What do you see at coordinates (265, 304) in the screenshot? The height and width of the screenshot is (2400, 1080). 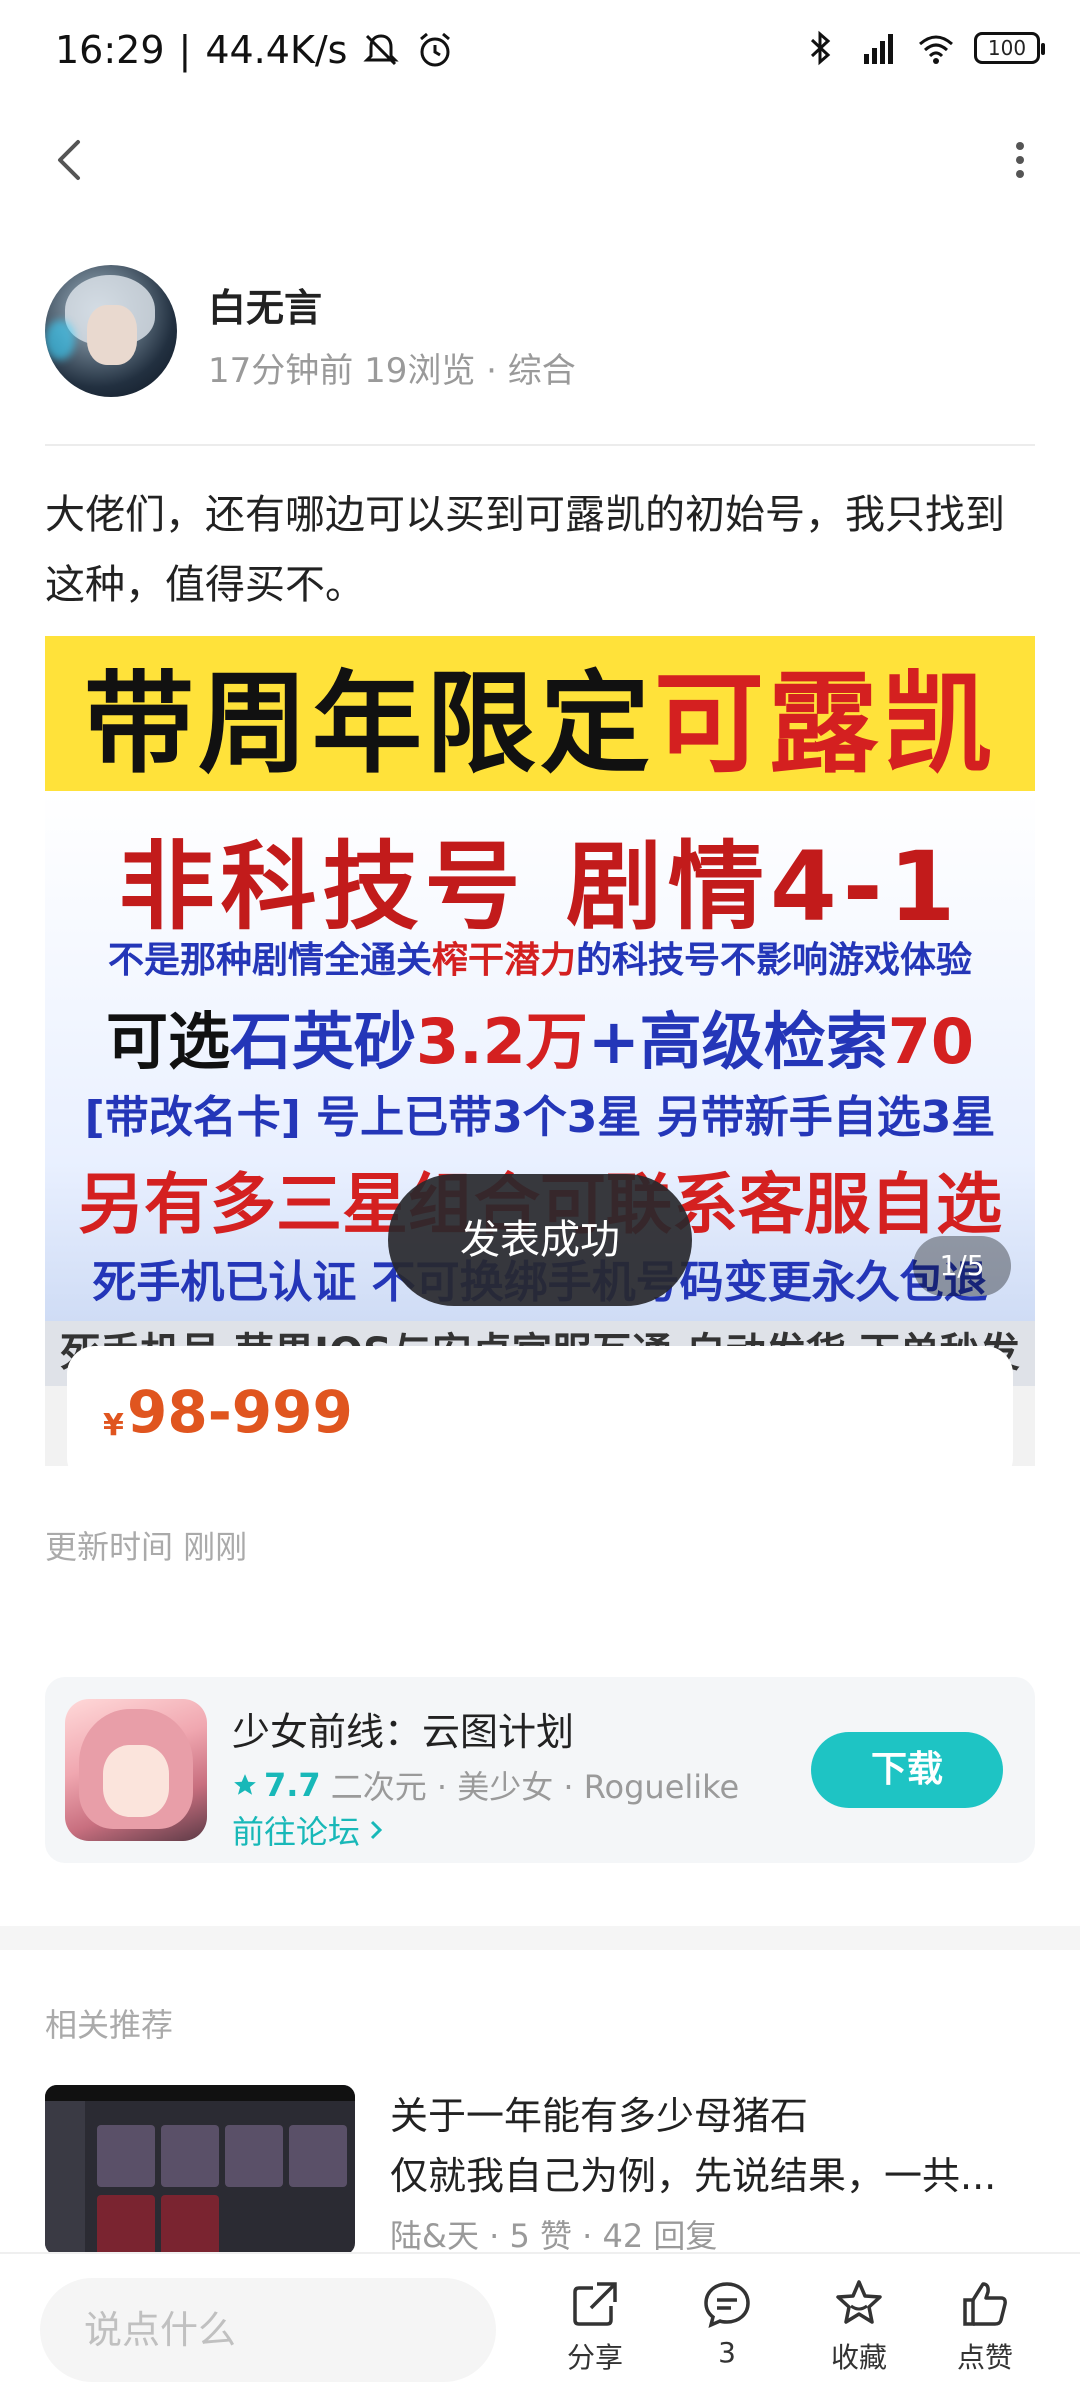 I see `author-name: 白无言` at bounding box center [265, 304].